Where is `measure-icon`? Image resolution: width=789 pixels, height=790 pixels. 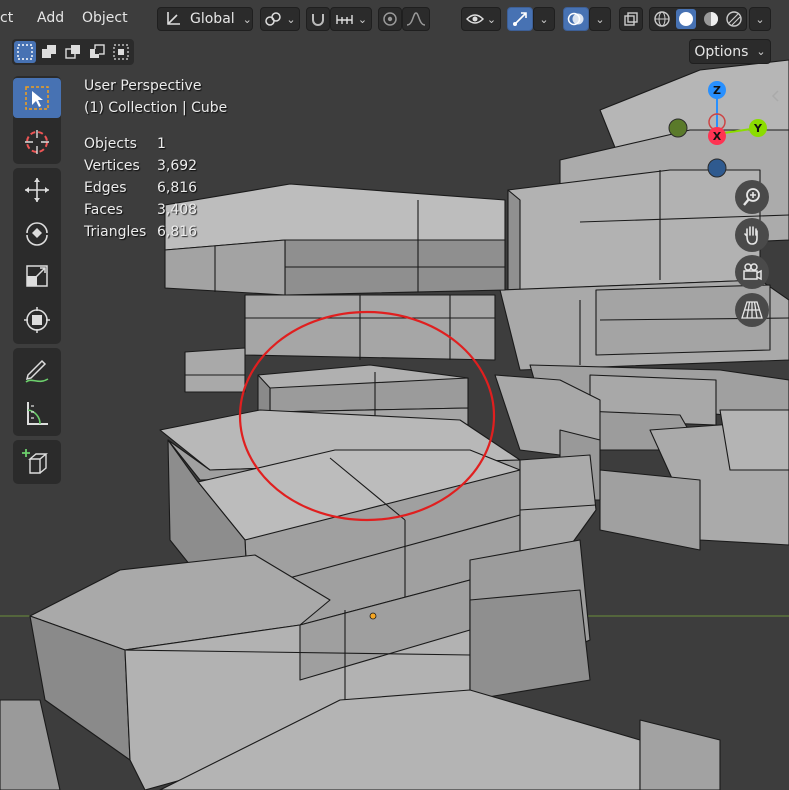
measure-icon is located at coordinates (37, 413).